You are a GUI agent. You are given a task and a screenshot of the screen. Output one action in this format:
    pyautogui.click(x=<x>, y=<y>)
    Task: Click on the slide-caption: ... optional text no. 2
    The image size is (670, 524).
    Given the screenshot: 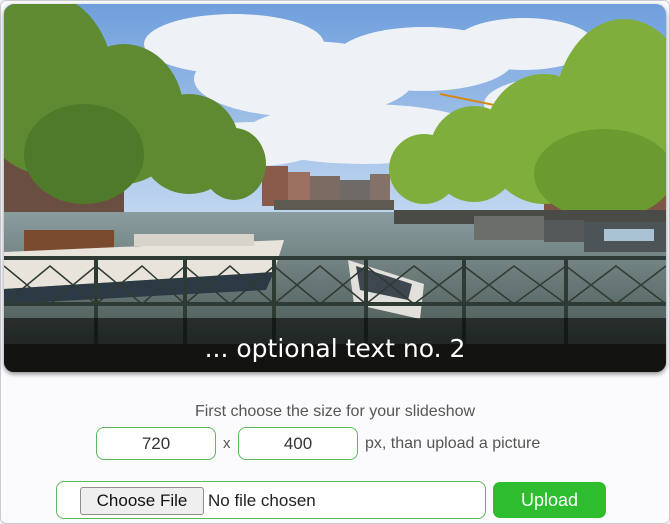 What is the action you would take?
    pyautogui.click(x=335, y=348)
    